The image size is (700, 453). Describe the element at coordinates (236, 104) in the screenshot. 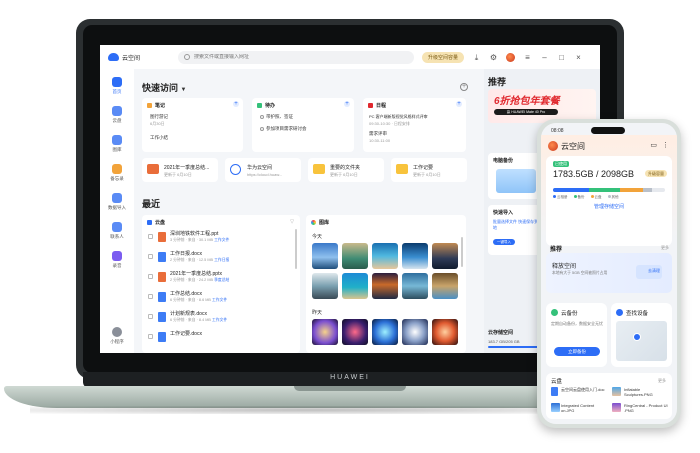

I see `add-note-button: +` at that location.